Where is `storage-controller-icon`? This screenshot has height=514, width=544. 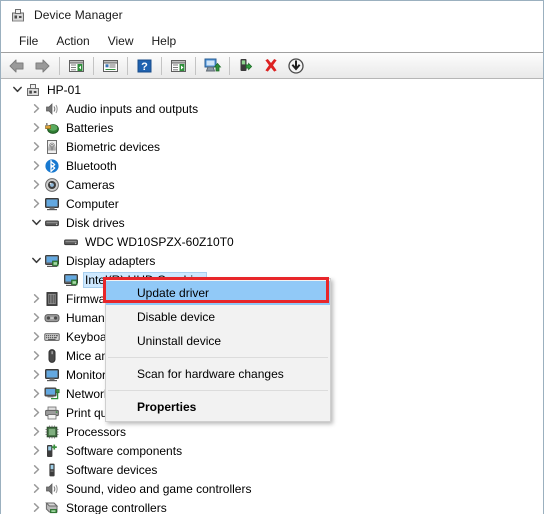
storage-controller-icon is located at coordinates (52, 507).